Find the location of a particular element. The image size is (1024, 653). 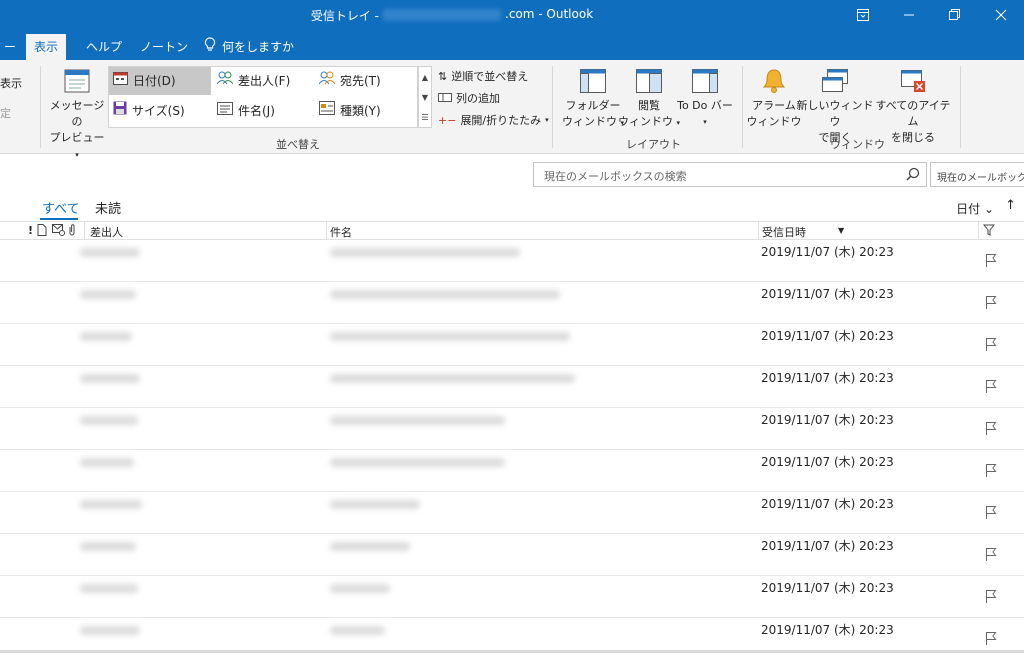

document-icon is located at coordinates (42, 231).